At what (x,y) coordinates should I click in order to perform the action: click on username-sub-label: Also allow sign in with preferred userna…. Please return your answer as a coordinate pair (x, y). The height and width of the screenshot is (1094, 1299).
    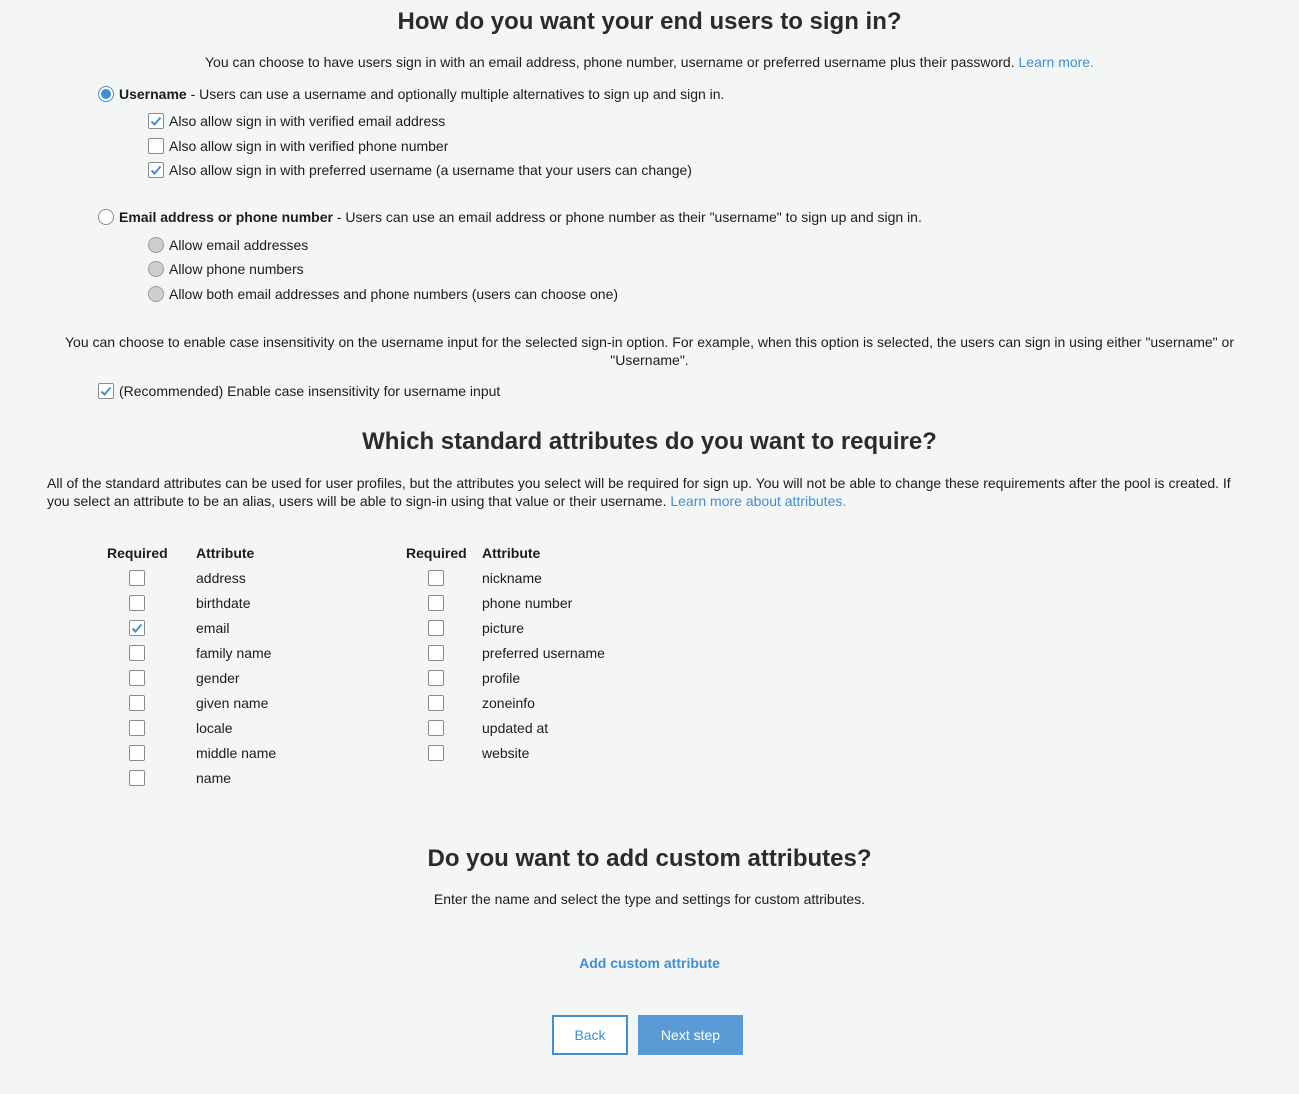
    Looking at the image, I should click on (430, 170).